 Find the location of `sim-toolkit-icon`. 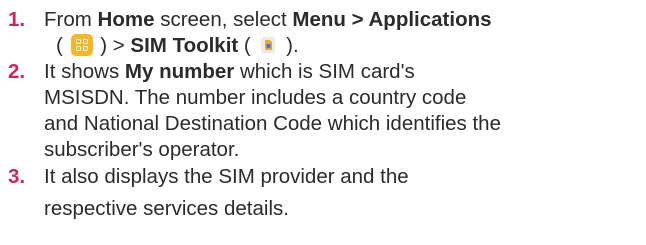

sim-toolkit-icon is located at coordinates (268, 45).